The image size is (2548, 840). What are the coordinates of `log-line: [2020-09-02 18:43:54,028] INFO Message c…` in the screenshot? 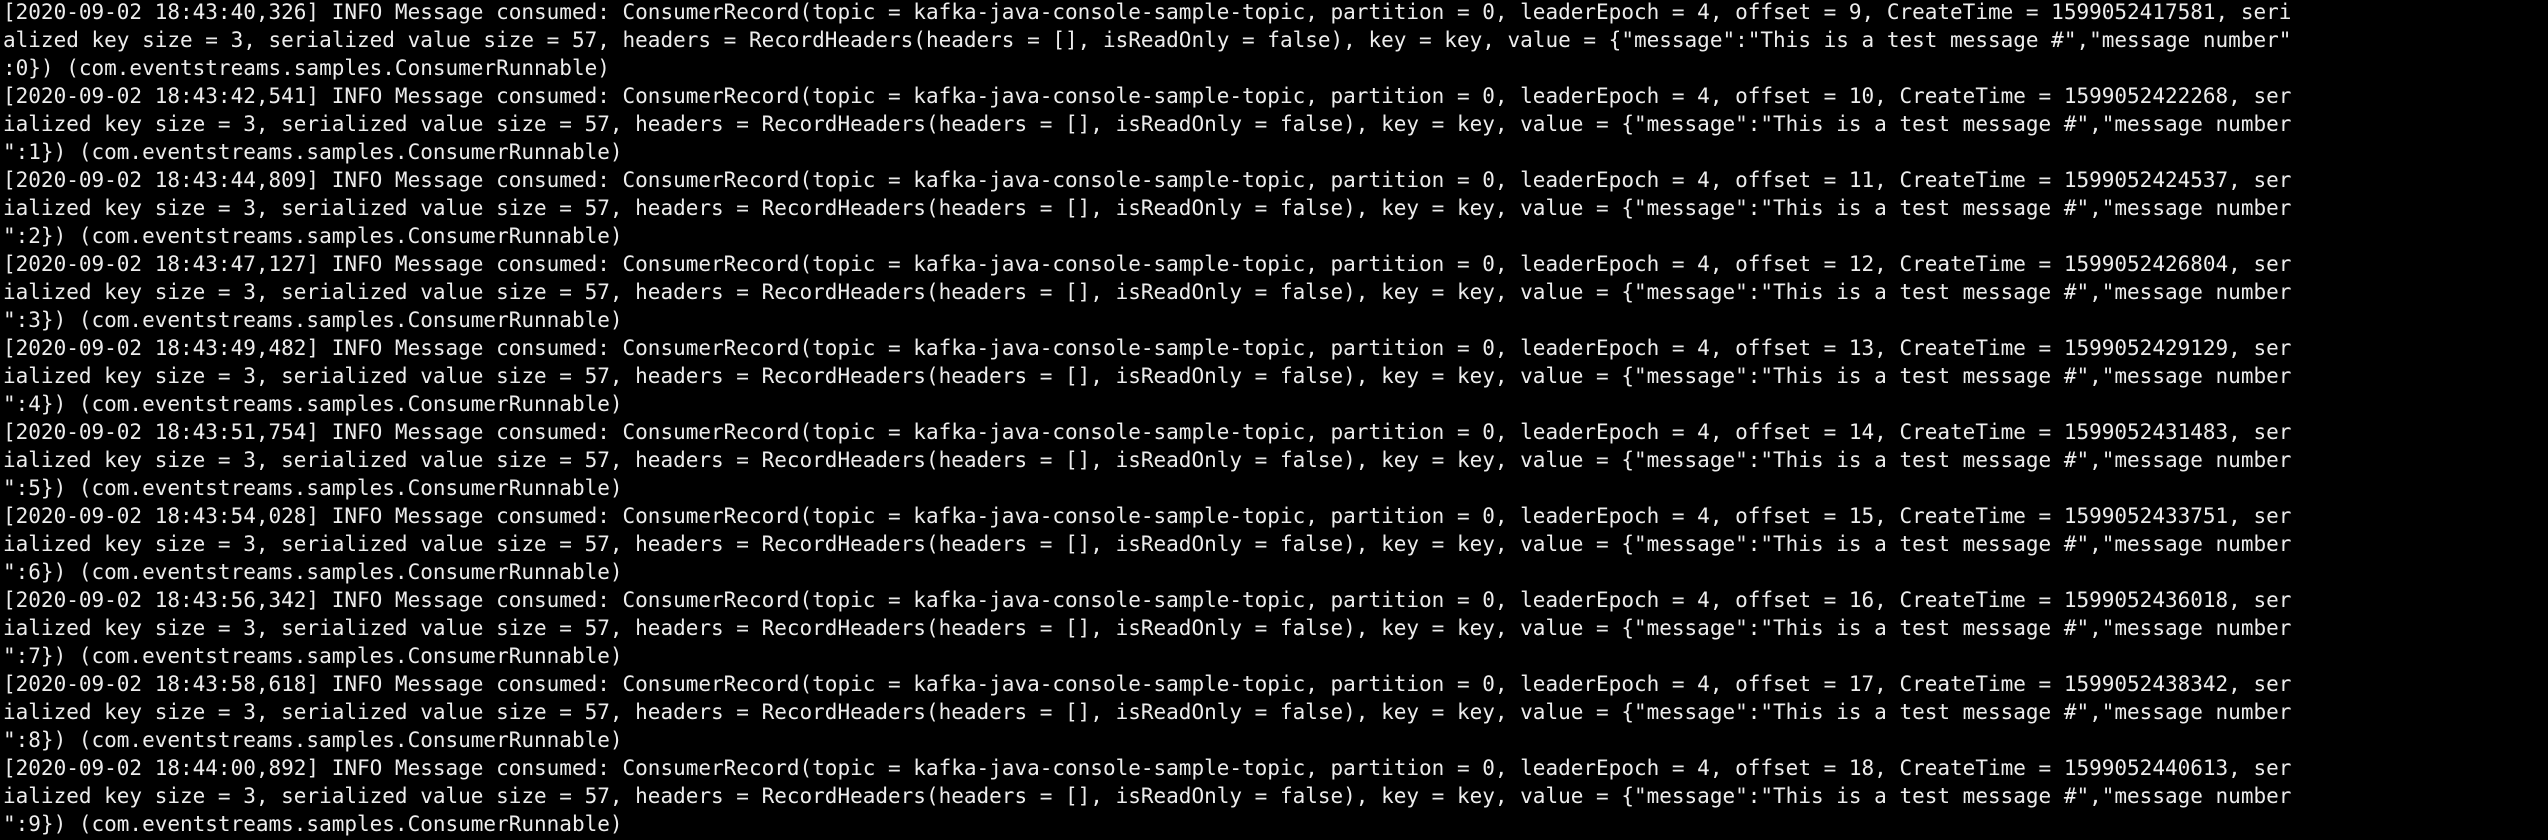 It's located at (1147, 516).